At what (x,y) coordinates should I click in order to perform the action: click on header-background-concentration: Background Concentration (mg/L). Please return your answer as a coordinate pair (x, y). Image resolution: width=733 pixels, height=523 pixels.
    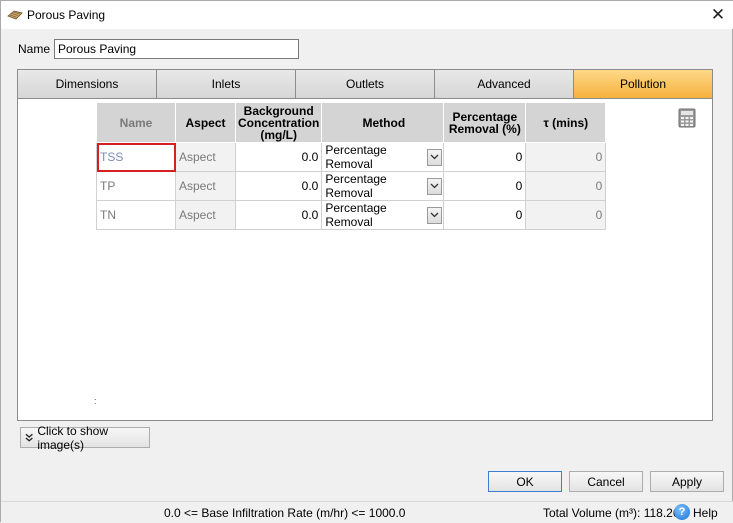
    Looking at the image, I should click on (278, 122).